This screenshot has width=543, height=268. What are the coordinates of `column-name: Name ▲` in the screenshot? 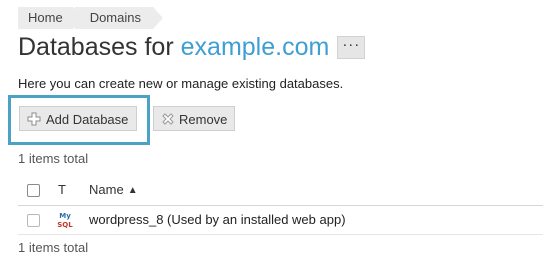 It's located at (113, 189).